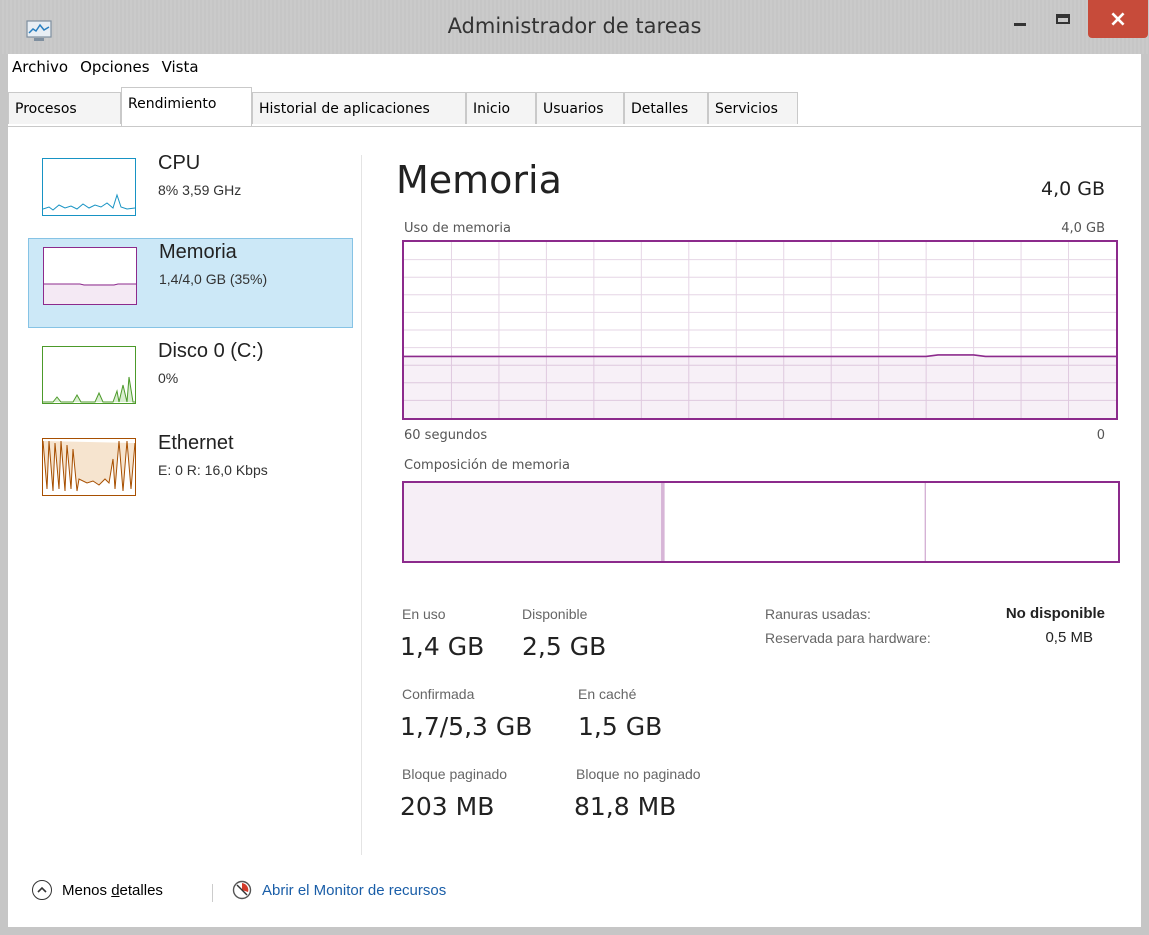 The image size is (1149, 935). Describe the element at coordinates (40, 67) in the screenshot. I see `menu-archivo: Archivo` at that location.